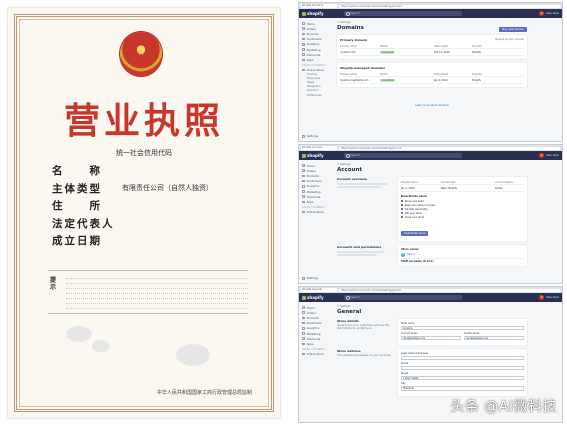 This screenshot has width=567, height=426. Describe the element at coordinates (364, 257) in the screenshot. I see `permissions-description: Accounts and permissions` at that location.